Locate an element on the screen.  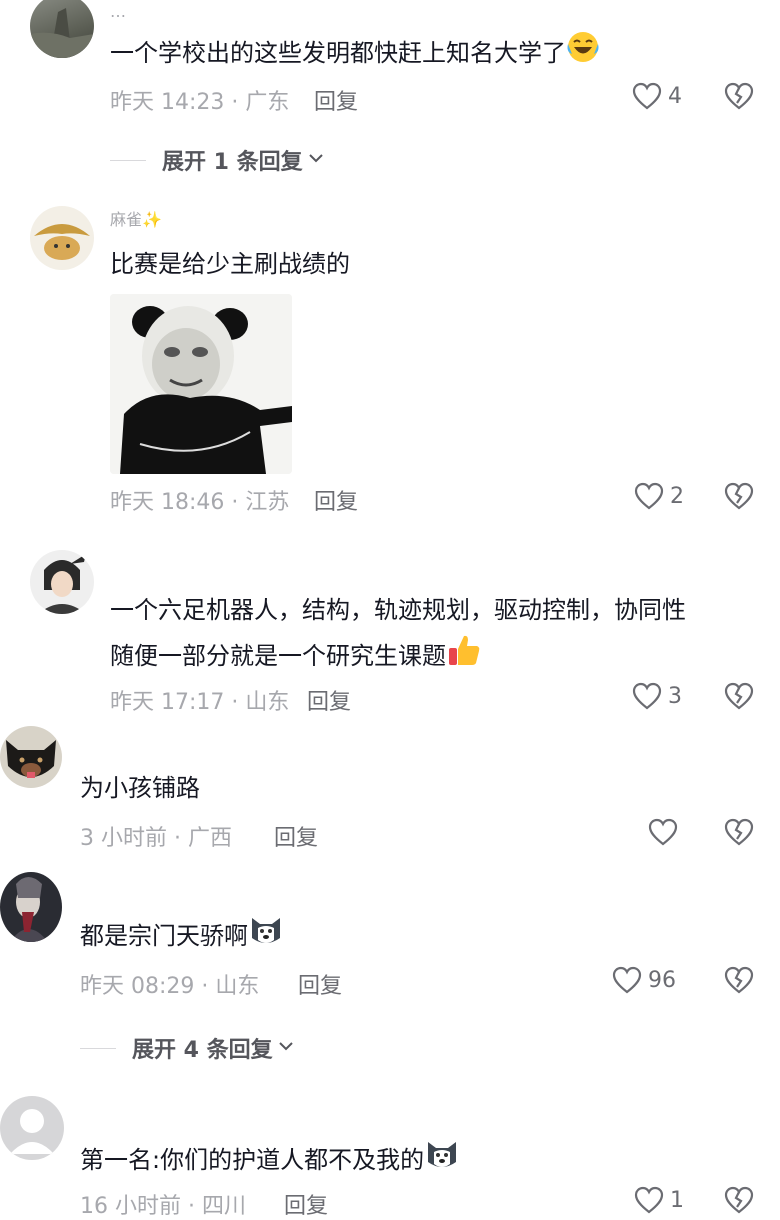
comment-text: 一个六足机器人，结构，轨迹规划，驱动控制，协同性 is located at coordinates (398, 610).